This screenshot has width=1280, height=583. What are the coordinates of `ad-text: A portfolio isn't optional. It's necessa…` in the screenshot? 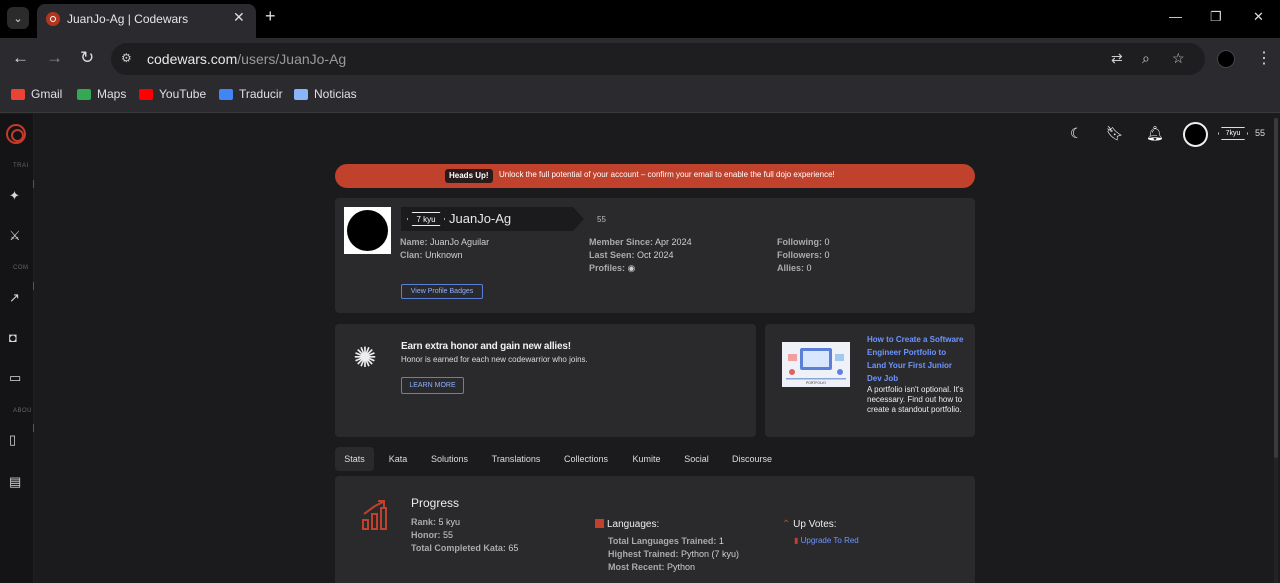 It's located at (915, 399).